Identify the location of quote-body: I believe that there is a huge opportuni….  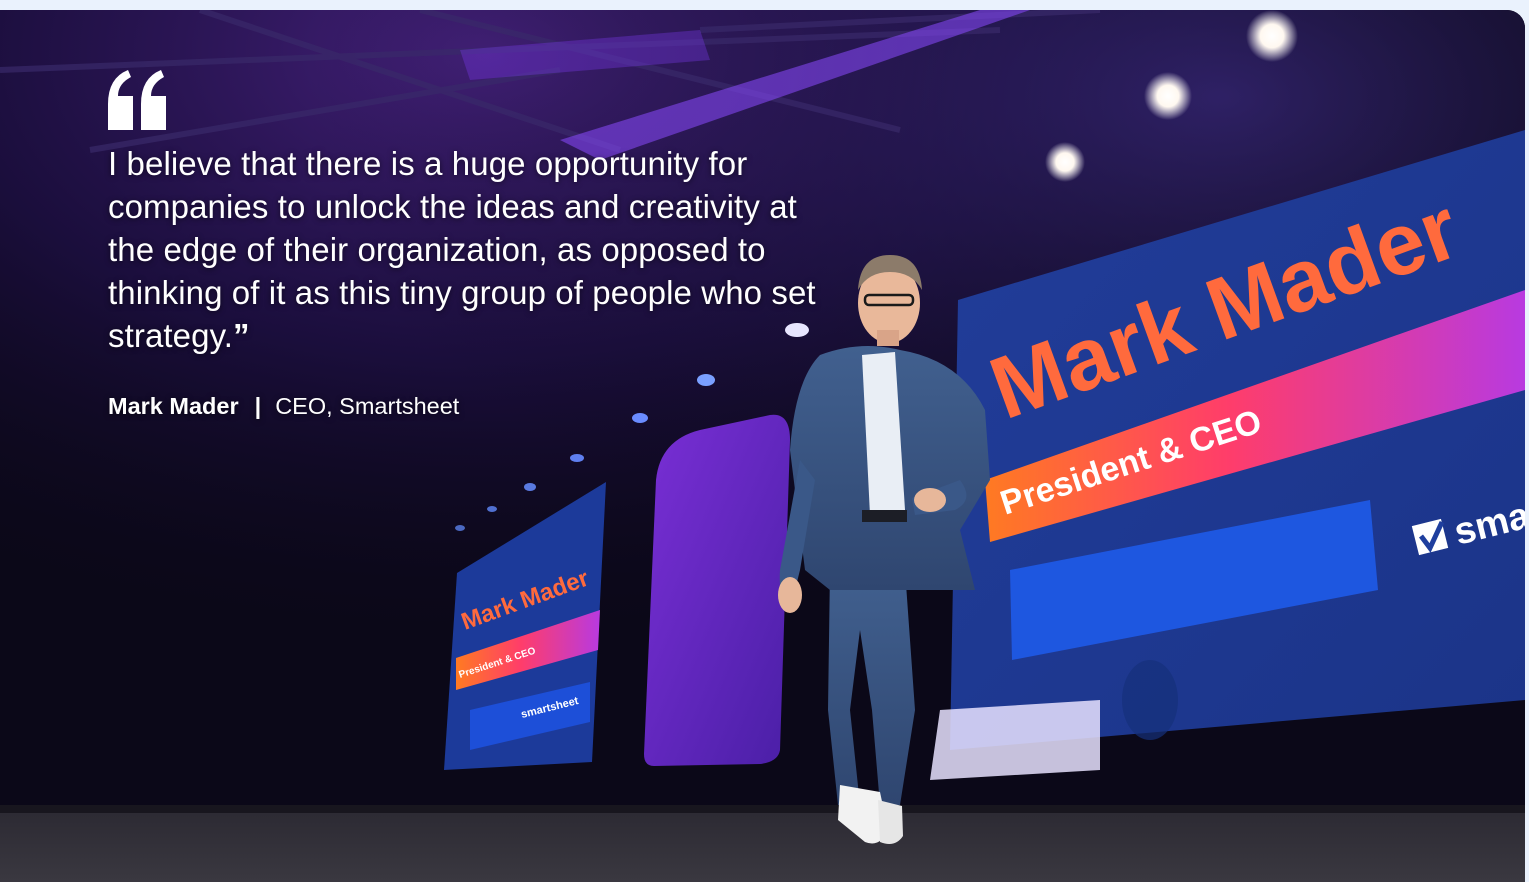
(462, 249).